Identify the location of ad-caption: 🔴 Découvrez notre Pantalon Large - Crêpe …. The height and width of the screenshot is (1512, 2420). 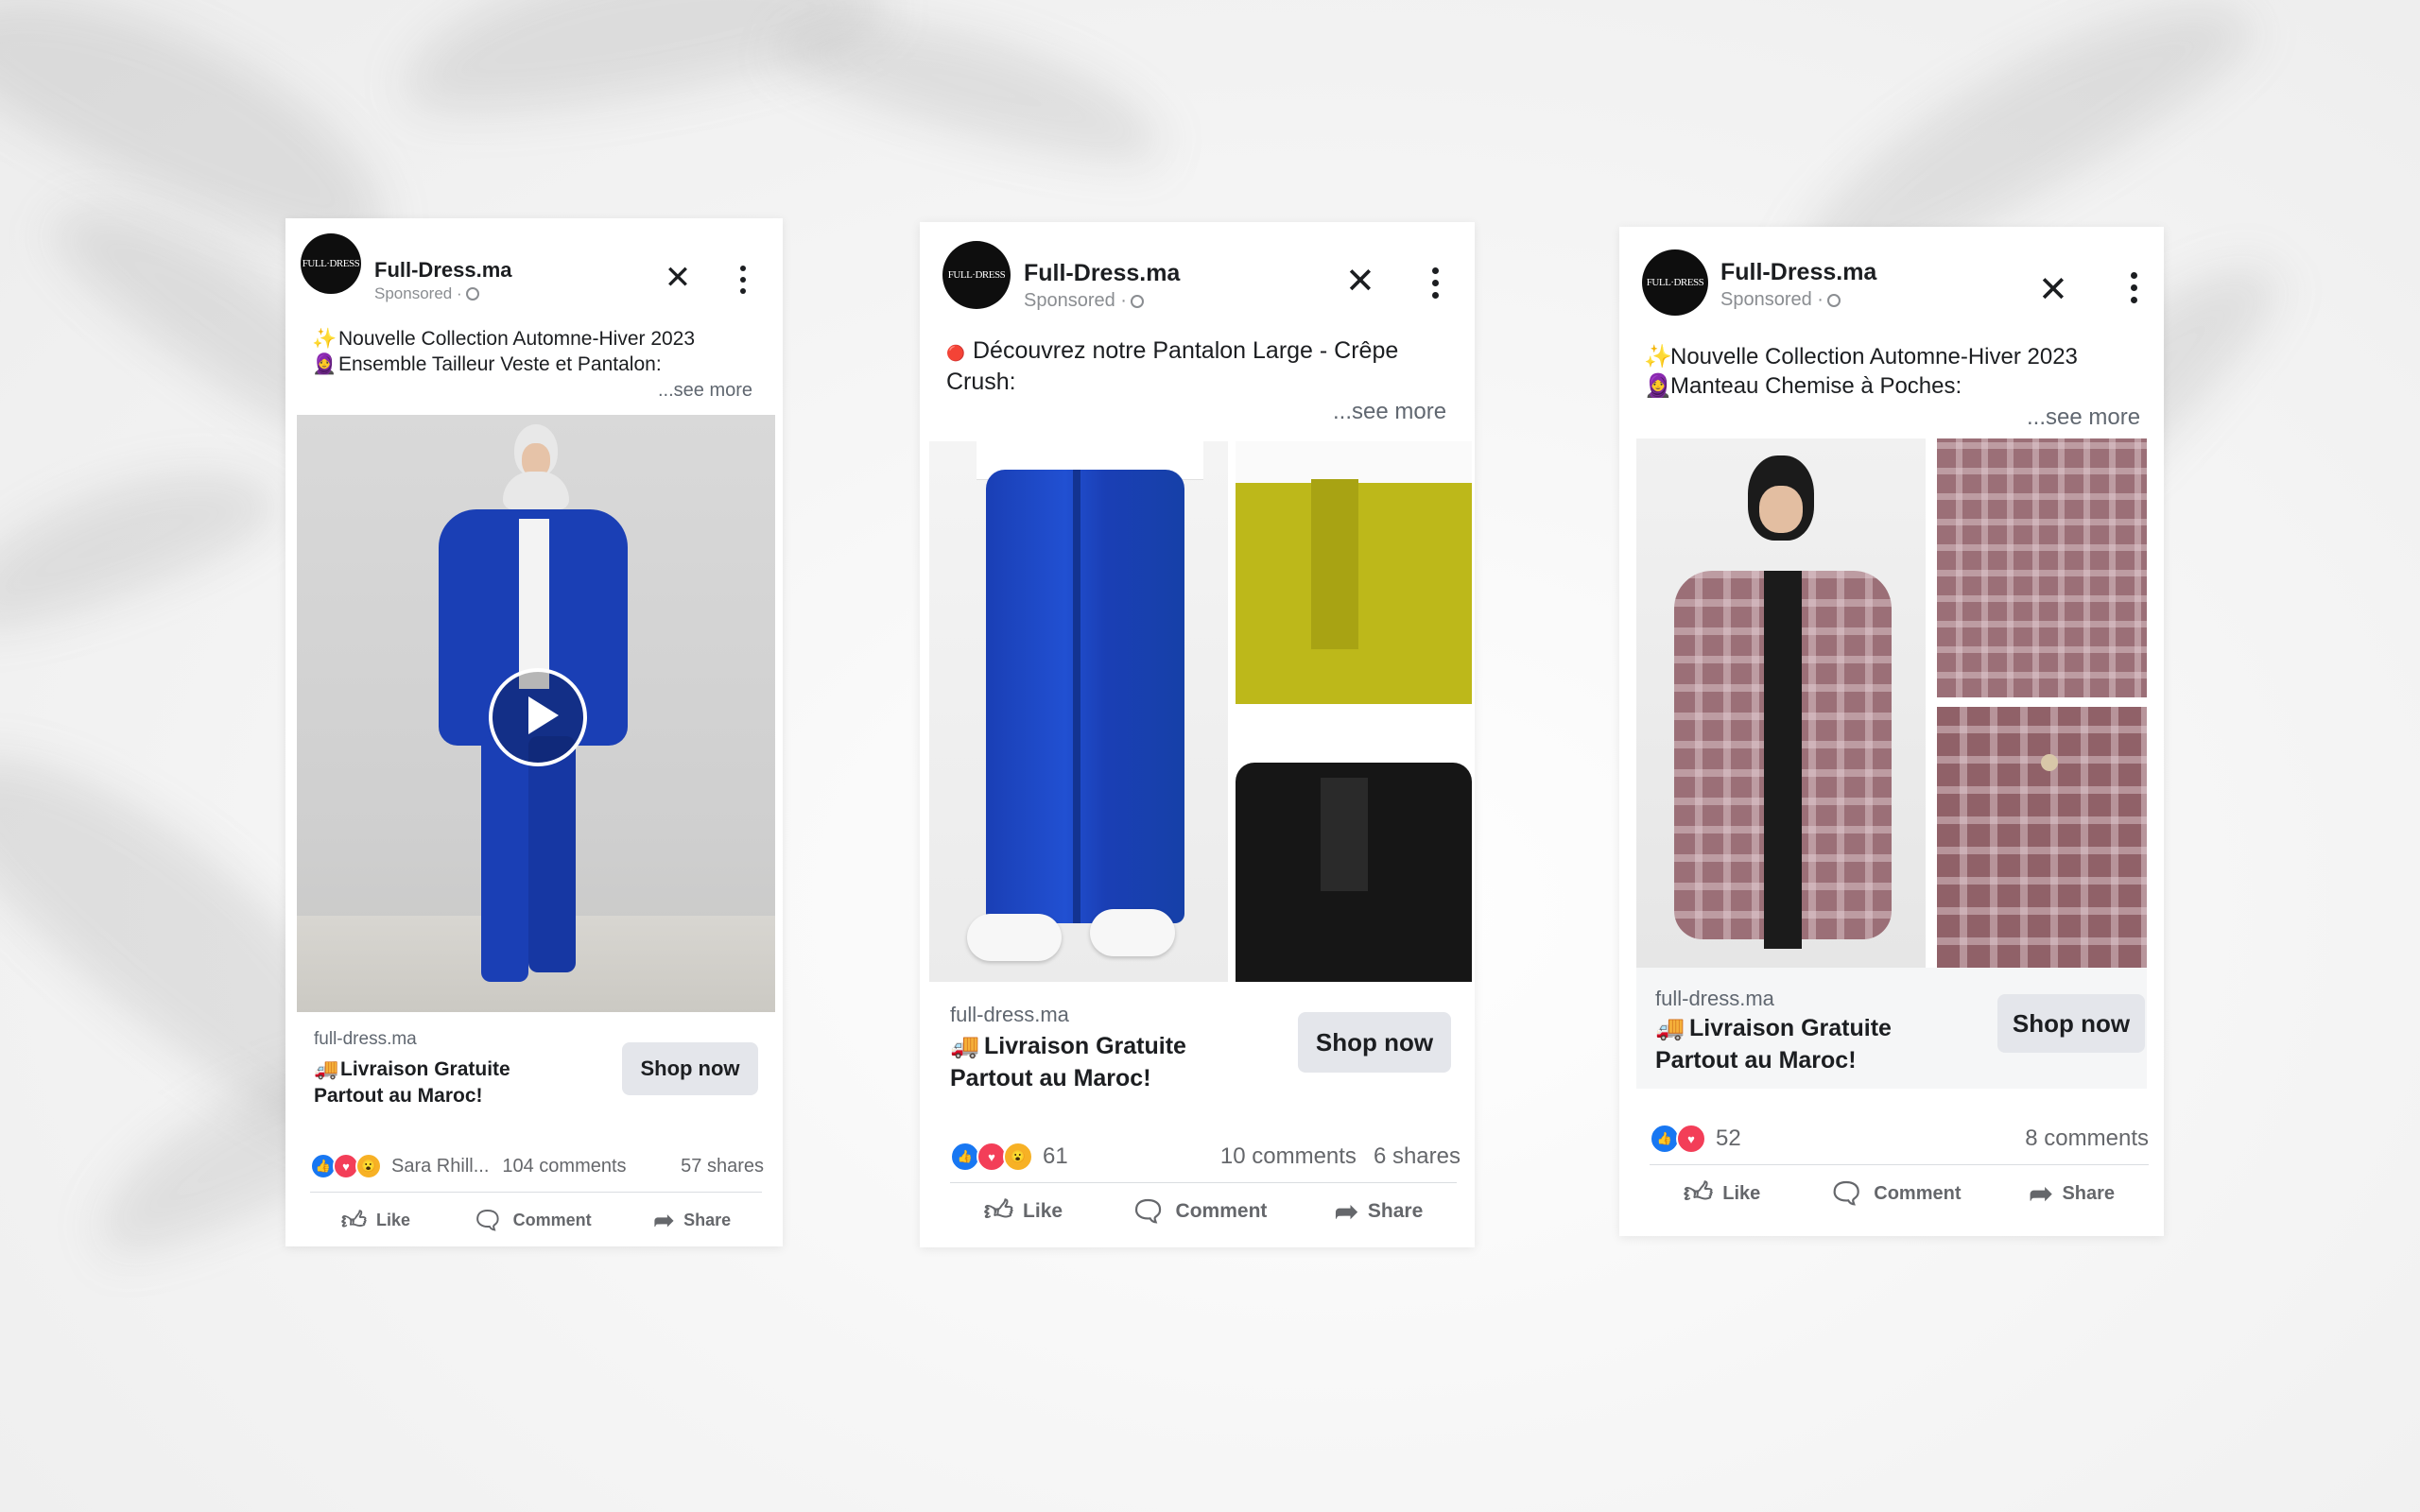
(1201, 366).